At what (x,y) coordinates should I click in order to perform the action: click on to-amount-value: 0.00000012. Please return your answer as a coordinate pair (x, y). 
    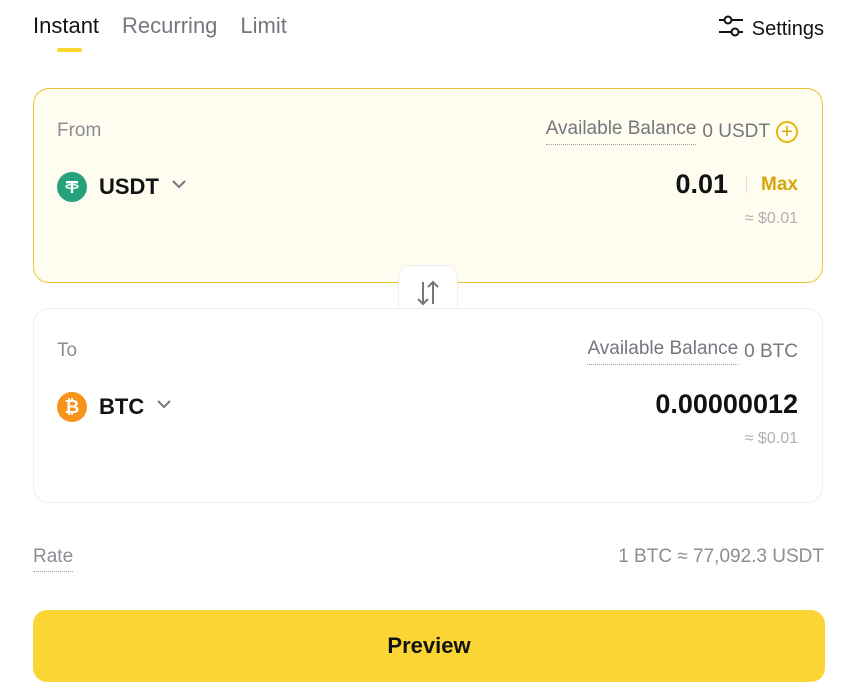
    Looking at the image, I should click on (726, 404).